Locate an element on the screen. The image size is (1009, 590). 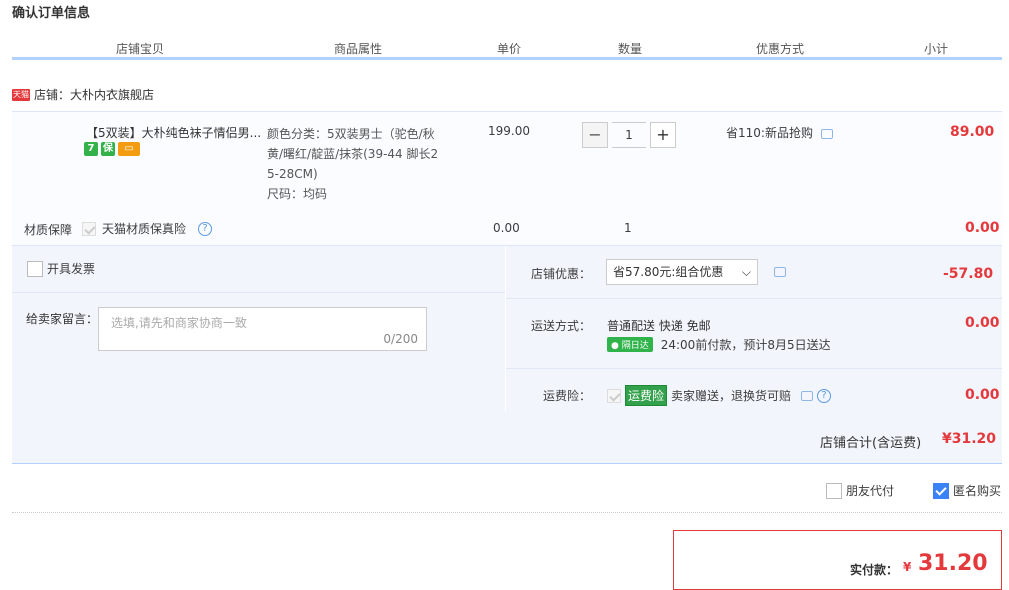
minus-button: − is located at coordinates (595, 135).